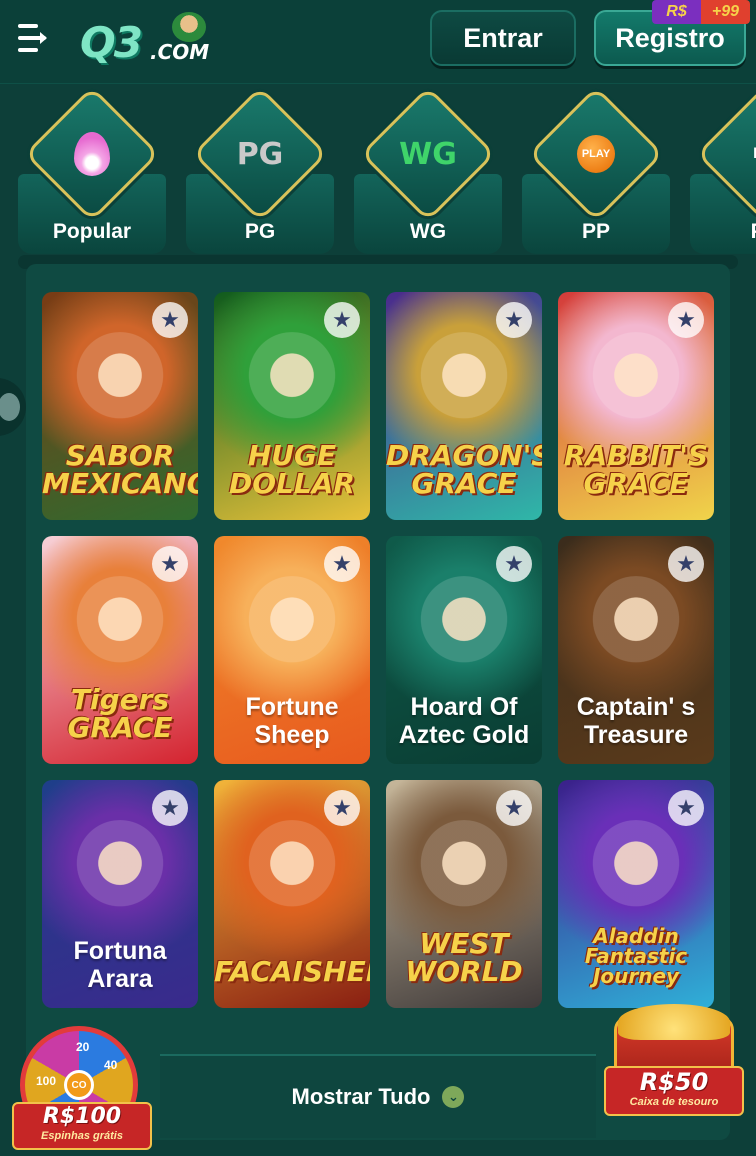 The width and height of the screenshot is (756, 1156). What do you see at coordinates (46, 1081) in the screenshot?
I see `wheel-number: 100` at bounding box center [46, 1081].